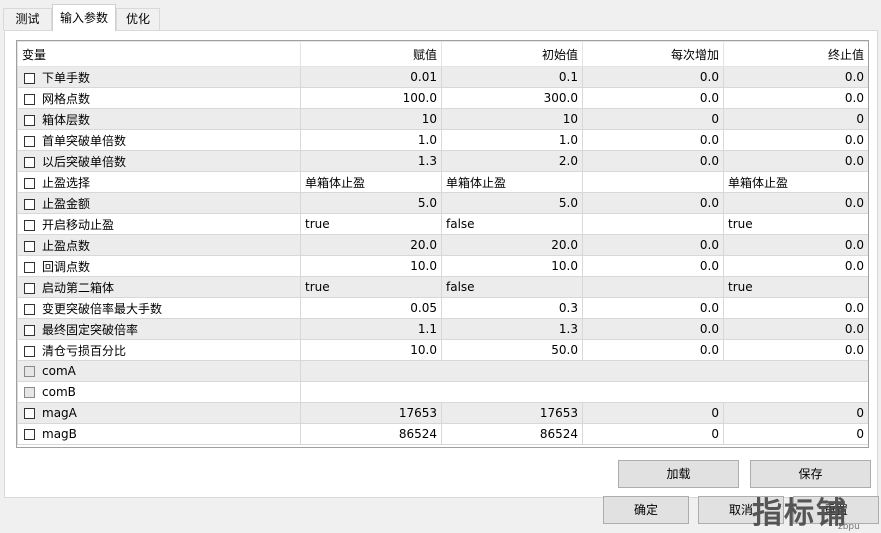 Image resolution: width=881 pixels, height=533 pixels. What do you see at coordinates (371, 182) in the screenshot?
I see `value-cell: 单箱体止盈` at bounding box center [371, 182].